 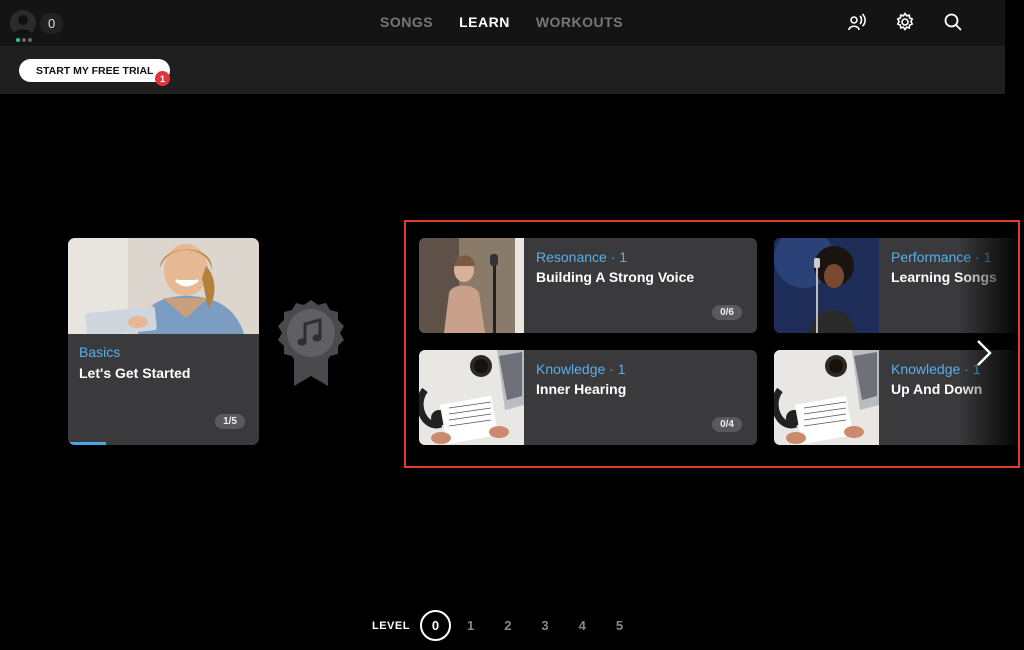 What do you see at coordinates (100, 352) in the screenshot?
I see `course-category: Basics` at bounding box center [100, 352].